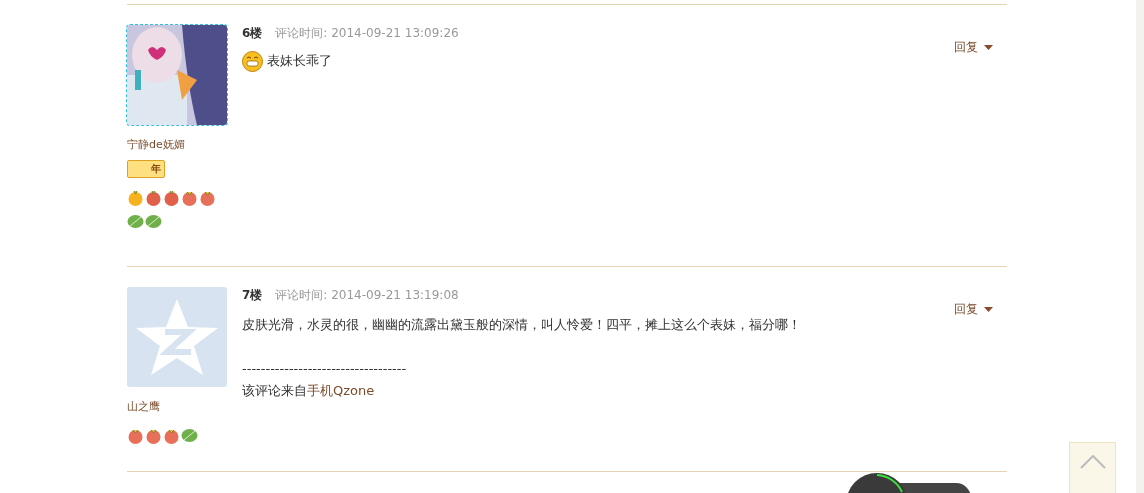  Describe the element at coordinates (1092, 462) in the screenshot. I see `chevron-up-icon` at that location.